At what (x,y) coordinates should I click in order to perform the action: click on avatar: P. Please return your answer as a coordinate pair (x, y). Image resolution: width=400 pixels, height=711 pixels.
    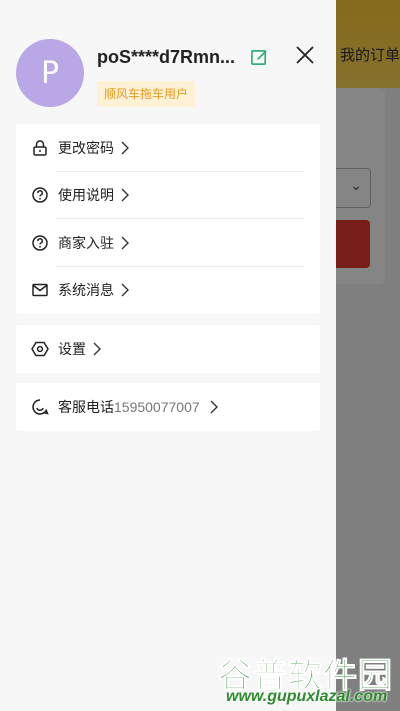
    Looking at the image, I should click on (50, 73).